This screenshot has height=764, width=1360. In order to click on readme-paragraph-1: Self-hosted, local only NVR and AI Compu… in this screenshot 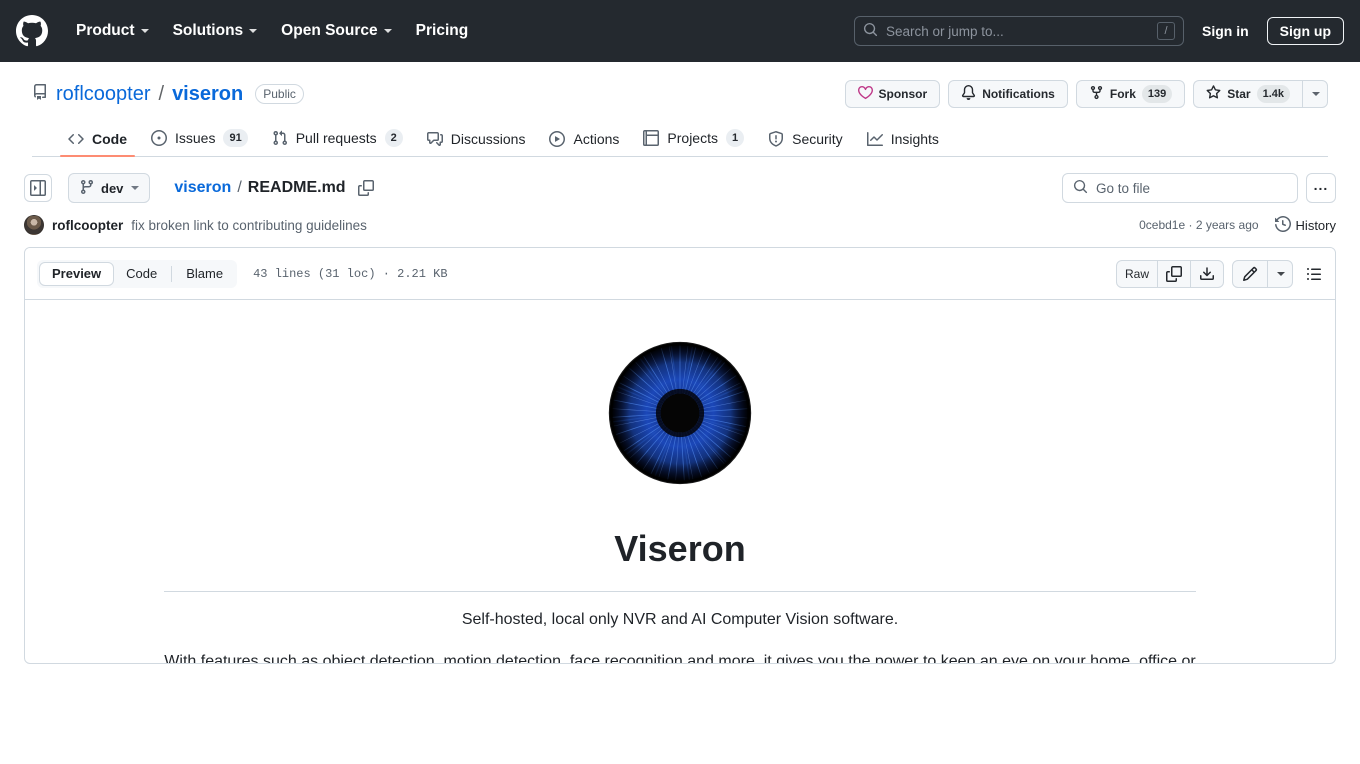, I will do `click(680, 619)`.